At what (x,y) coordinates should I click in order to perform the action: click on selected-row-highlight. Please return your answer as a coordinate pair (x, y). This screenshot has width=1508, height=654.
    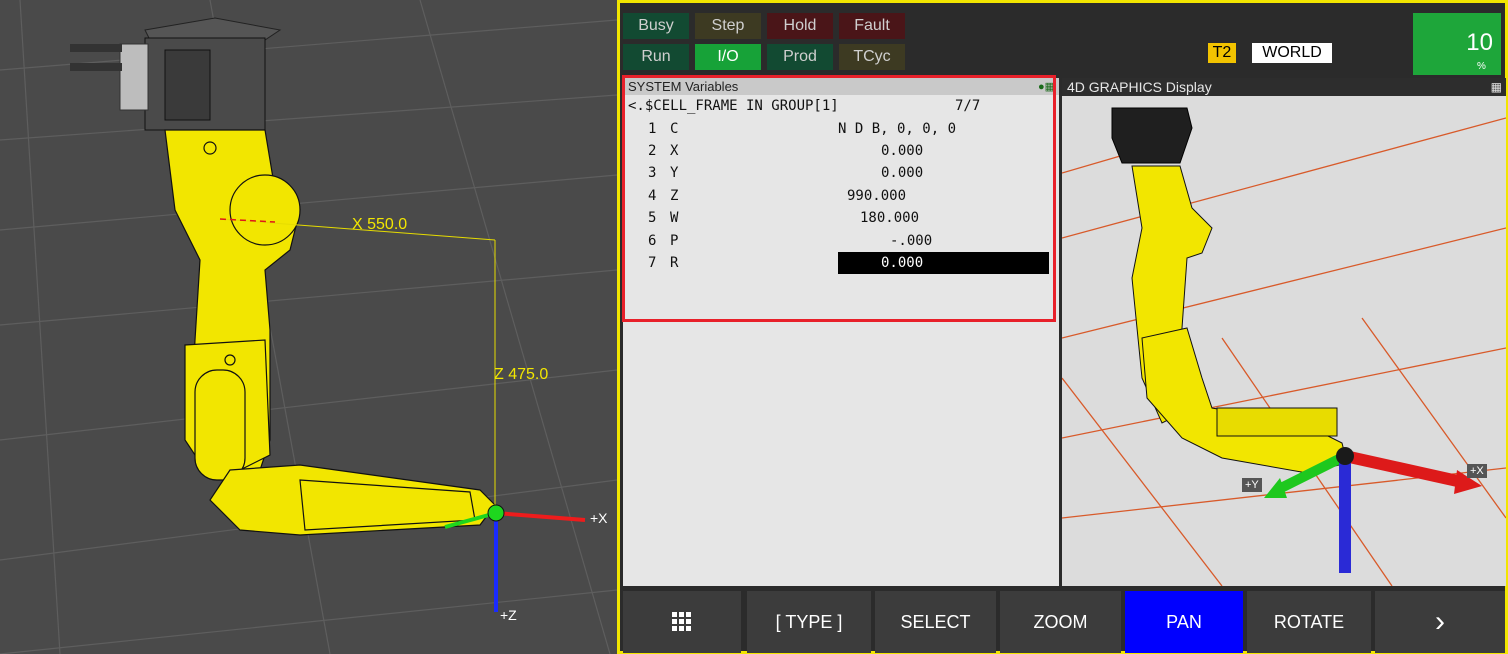
    Looking at the image, I should click on (943, 263).